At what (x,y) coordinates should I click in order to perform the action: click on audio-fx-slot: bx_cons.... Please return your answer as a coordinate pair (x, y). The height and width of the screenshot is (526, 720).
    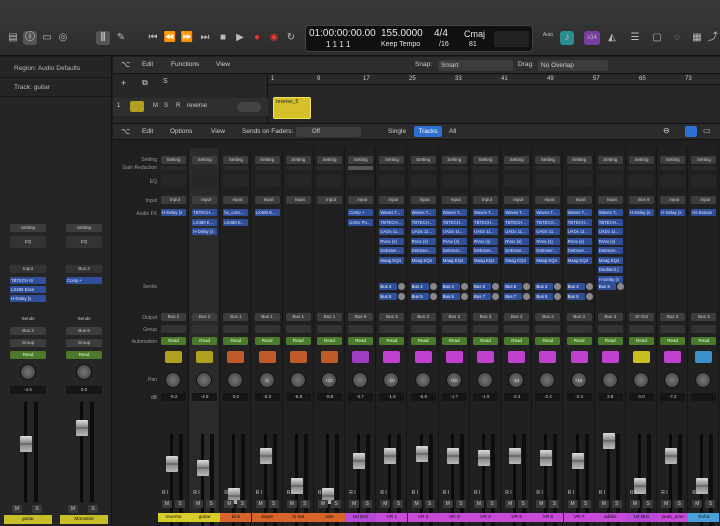
    Looking at the image, I should click on (236, 212).